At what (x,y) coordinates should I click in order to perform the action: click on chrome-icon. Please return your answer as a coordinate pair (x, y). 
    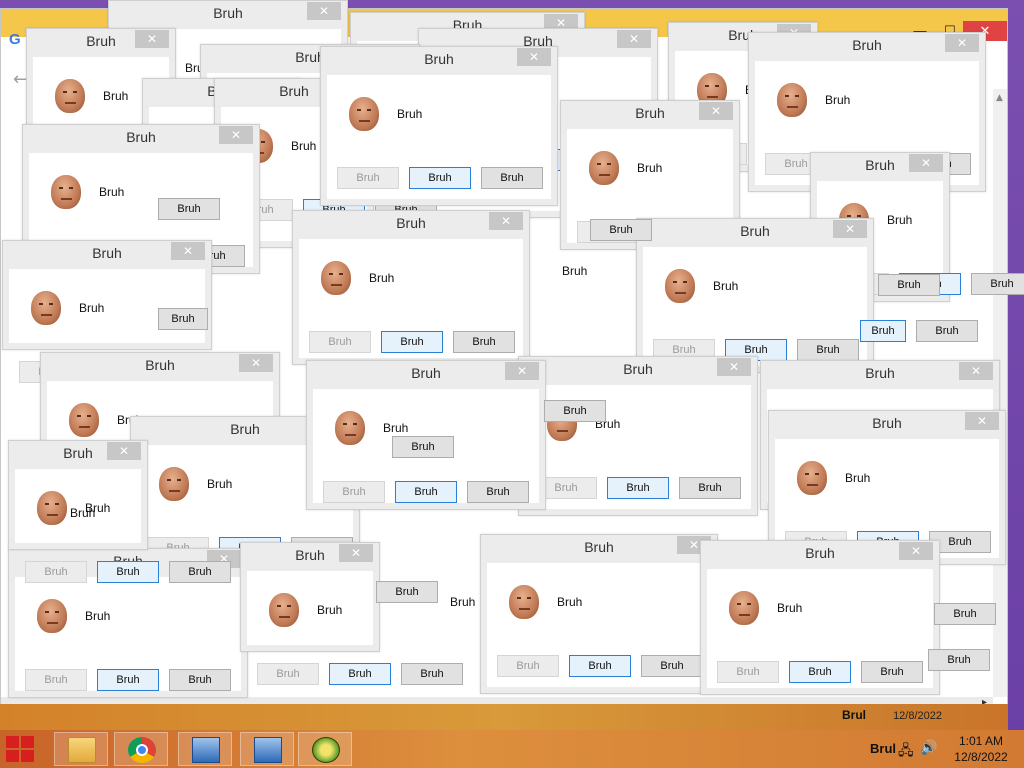
    Looking at the image, I should click on (142, 750).